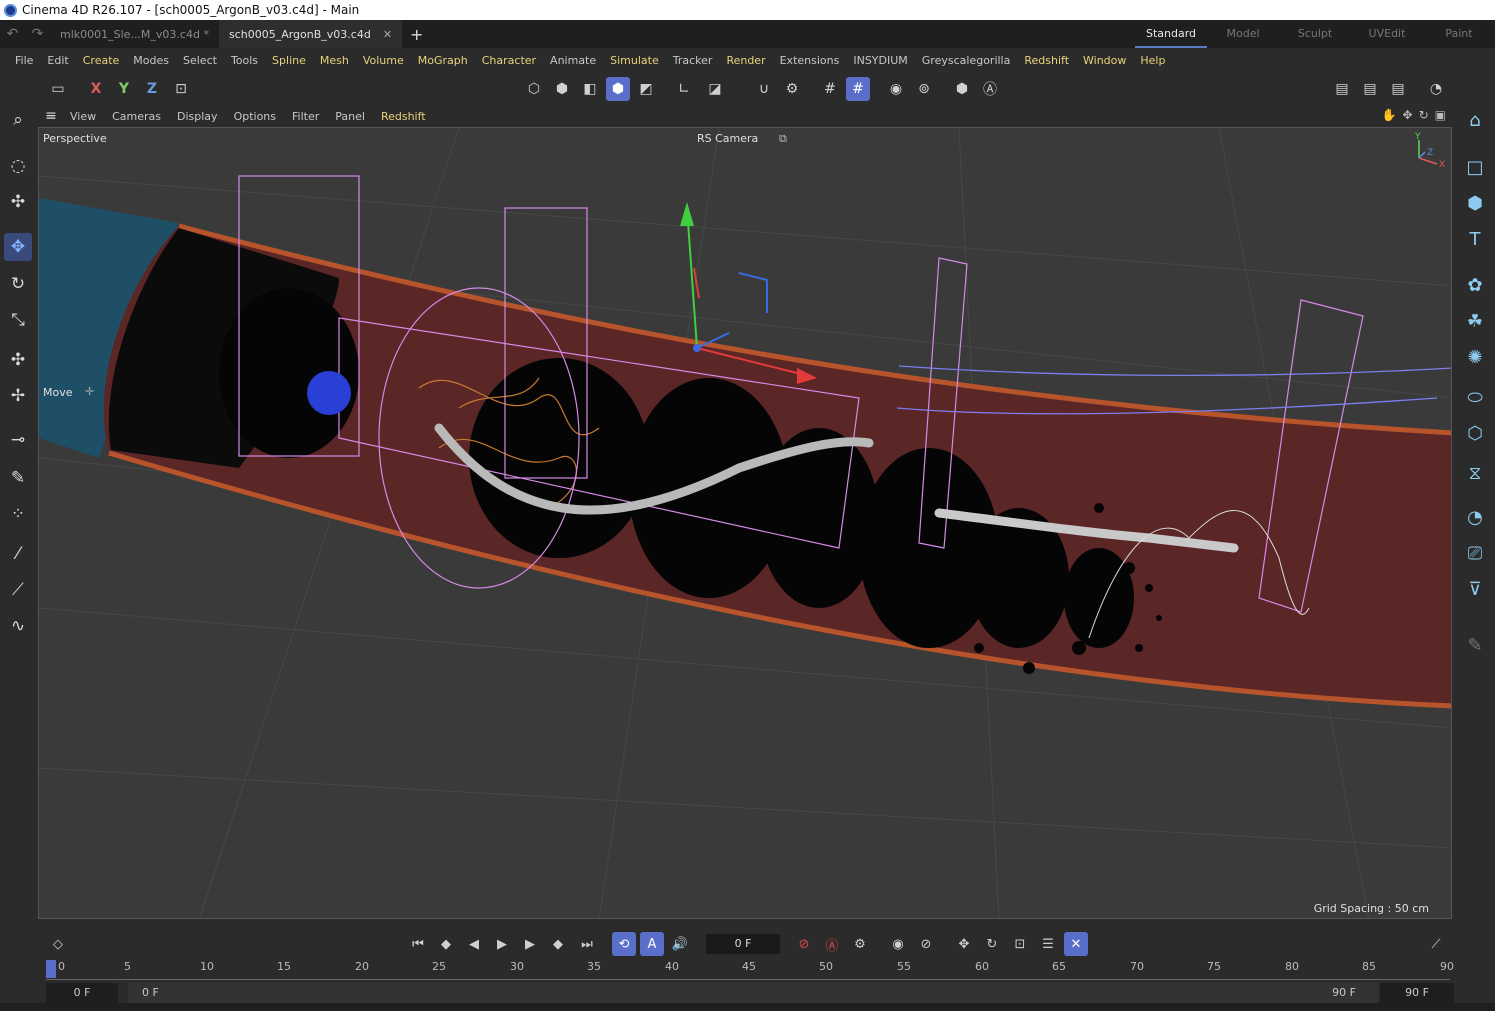 Image resolution: width=1495 pixels, height=1011 pixels. Describe the element at coordinates (58, 944) in the screenshot. I see `keyframe-diamond-icon: ◇` at that location.